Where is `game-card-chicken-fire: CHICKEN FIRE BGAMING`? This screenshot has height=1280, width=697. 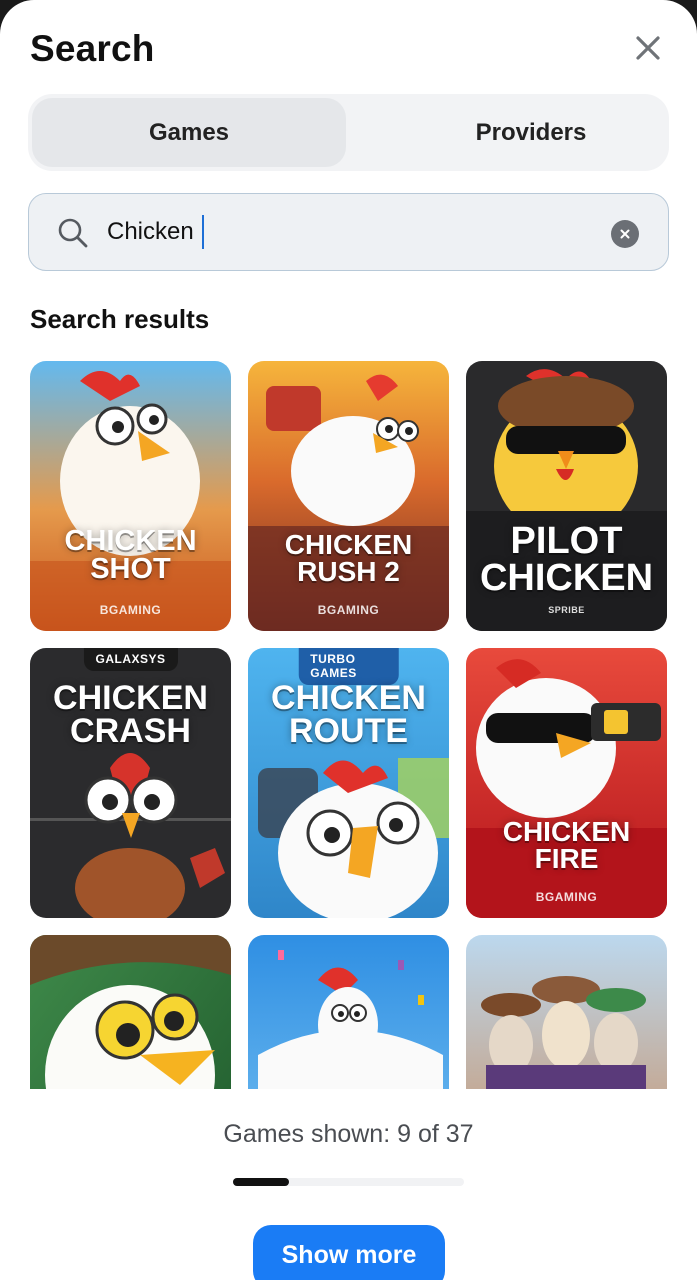 game-card-chicken-fire: CHICKEN FIRE BGAMING is located at coordinates (566, 783).